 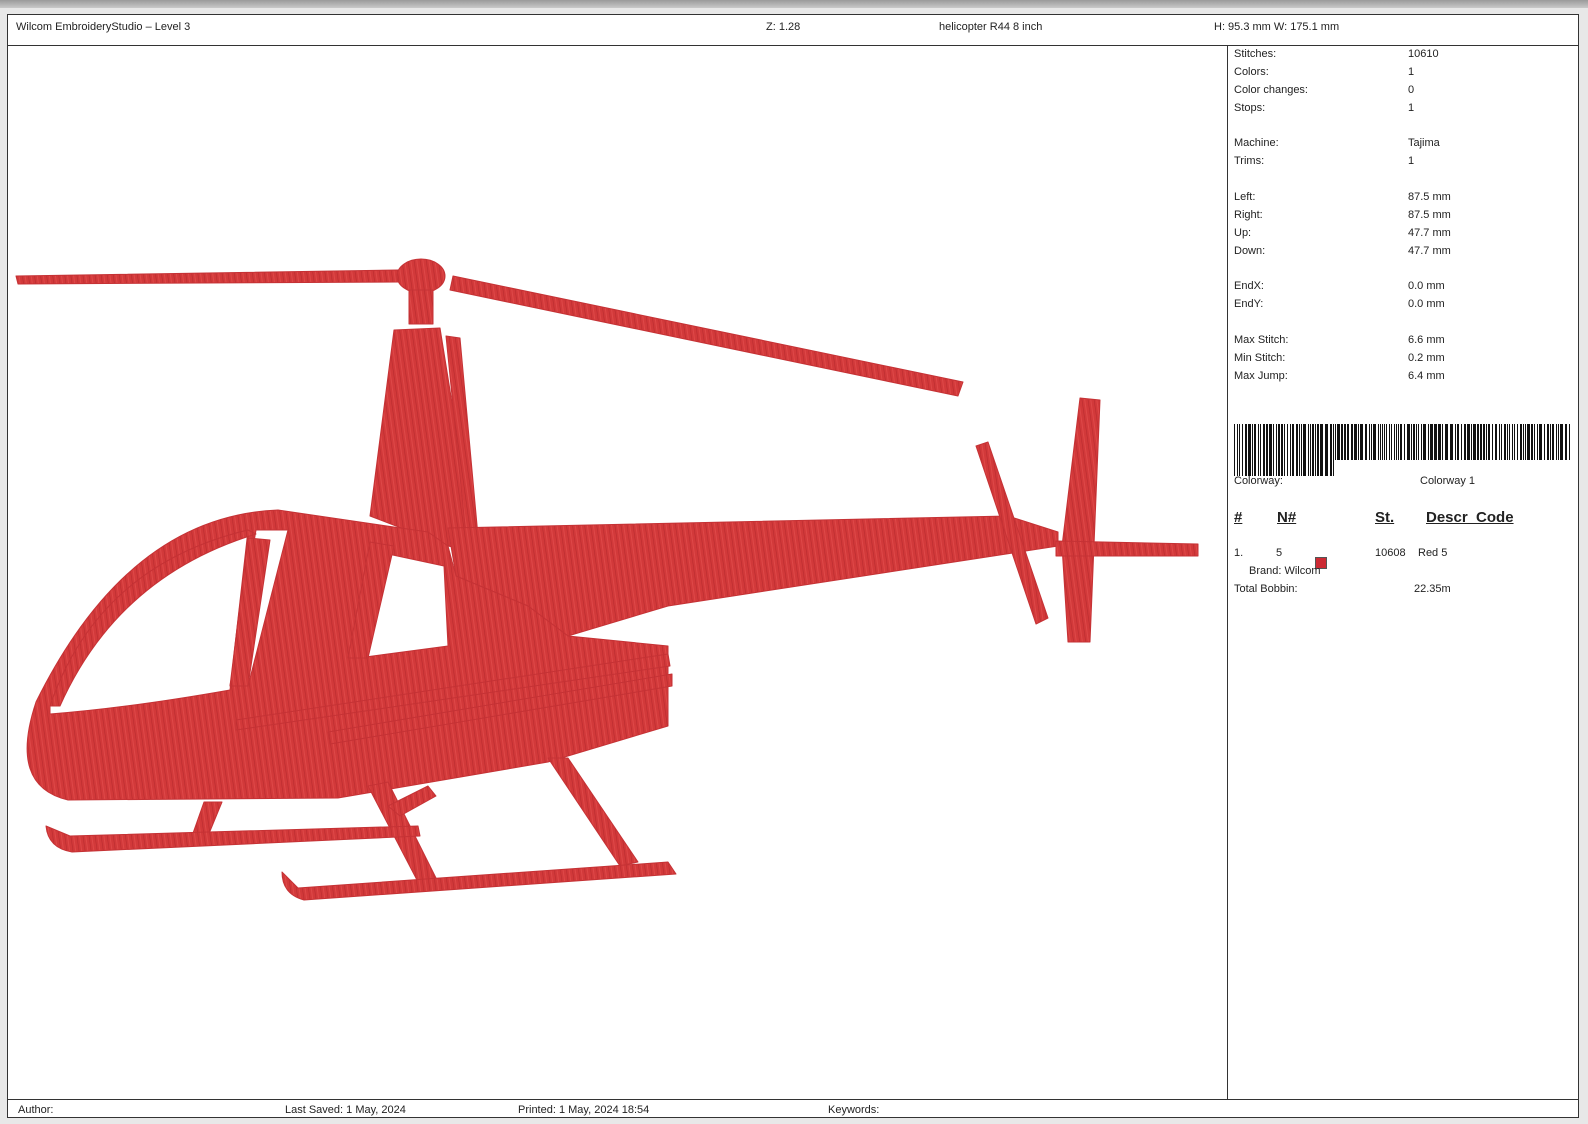 I want to click on stat-up: Up: 47.7 mm, so click(x=1399, y=235).